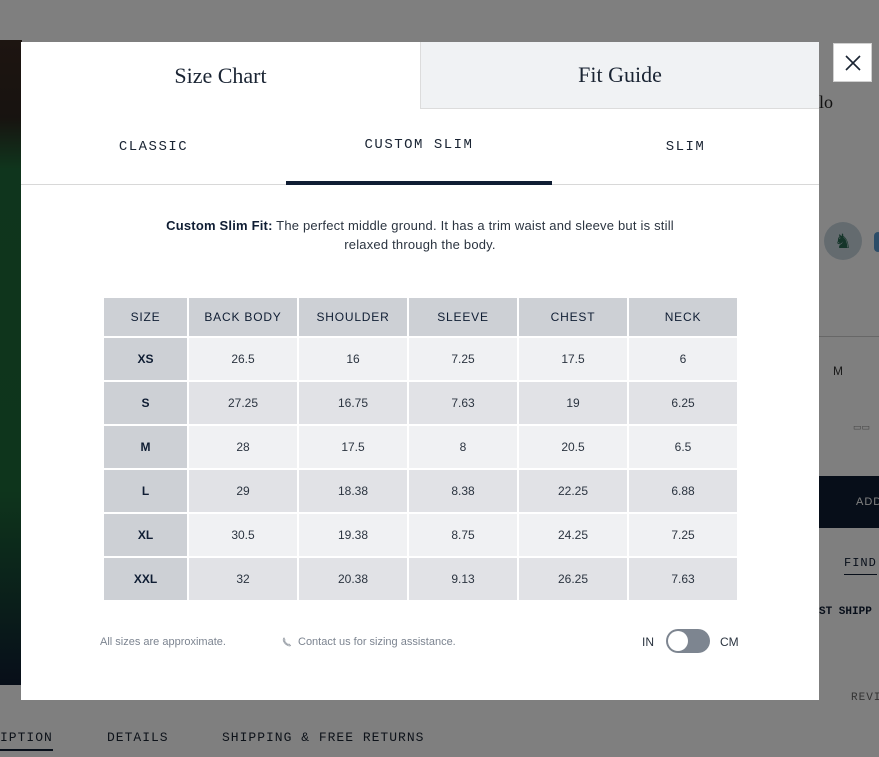  What do you see at coordinates (153, 147) in the screenshot?
I see `fit-tab-classic: CLASSIC` at bounding box center [153, 147].